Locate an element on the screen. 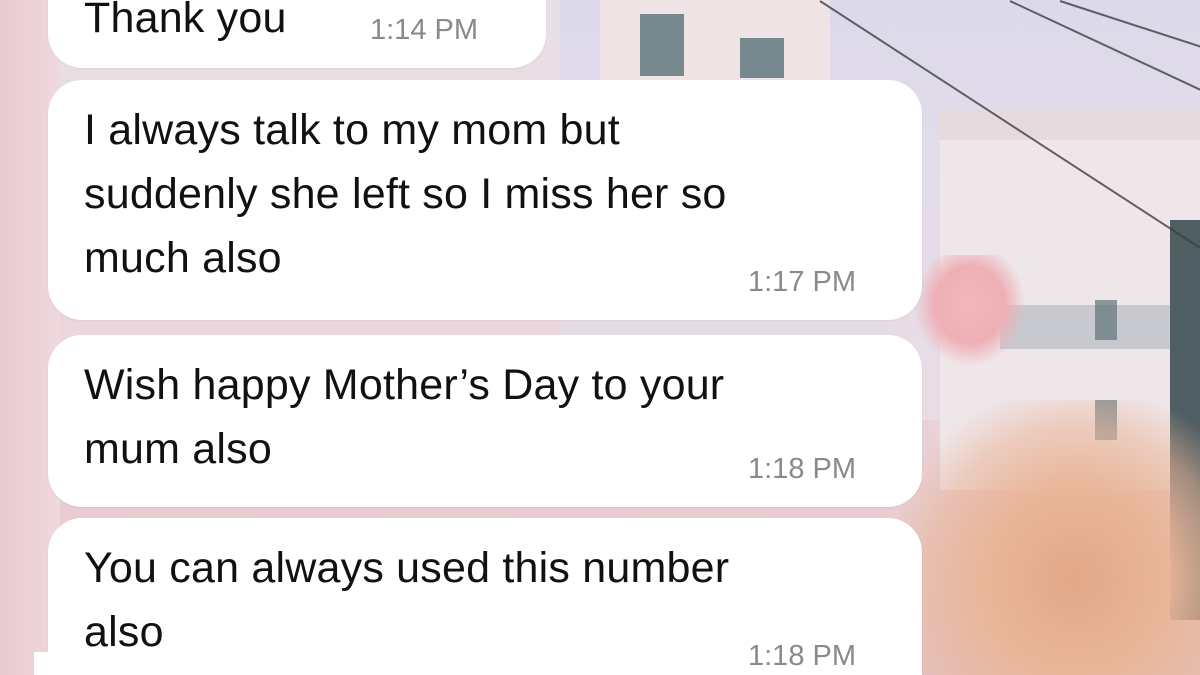  wallpaper-hair is located at coordinates (1050, 537).